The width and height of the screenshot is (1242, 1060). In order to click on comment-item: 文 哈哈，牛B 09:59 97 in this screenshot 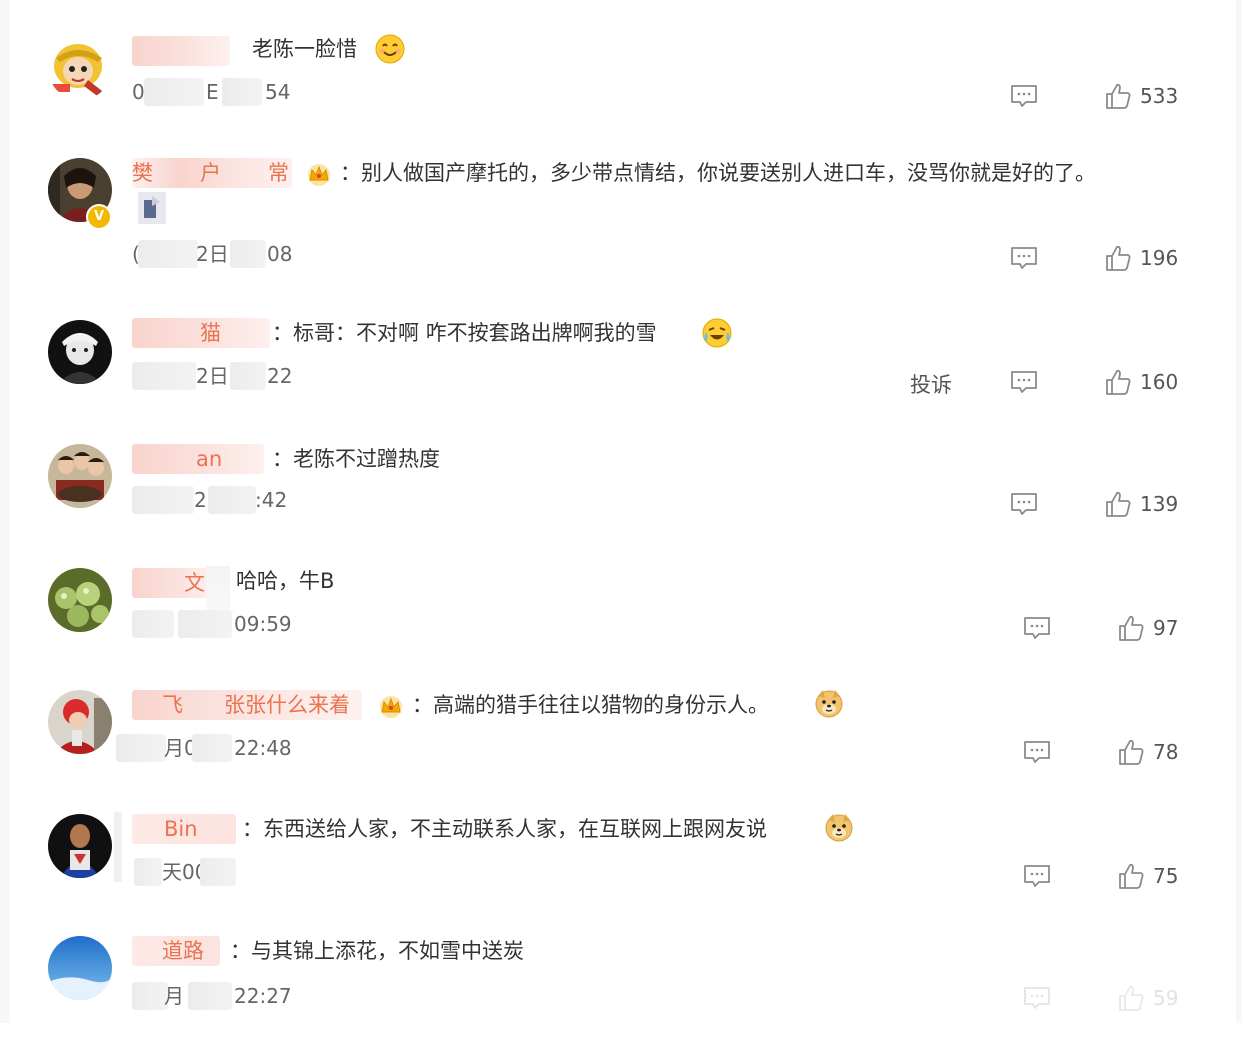, I will do `click(623, 628)`.